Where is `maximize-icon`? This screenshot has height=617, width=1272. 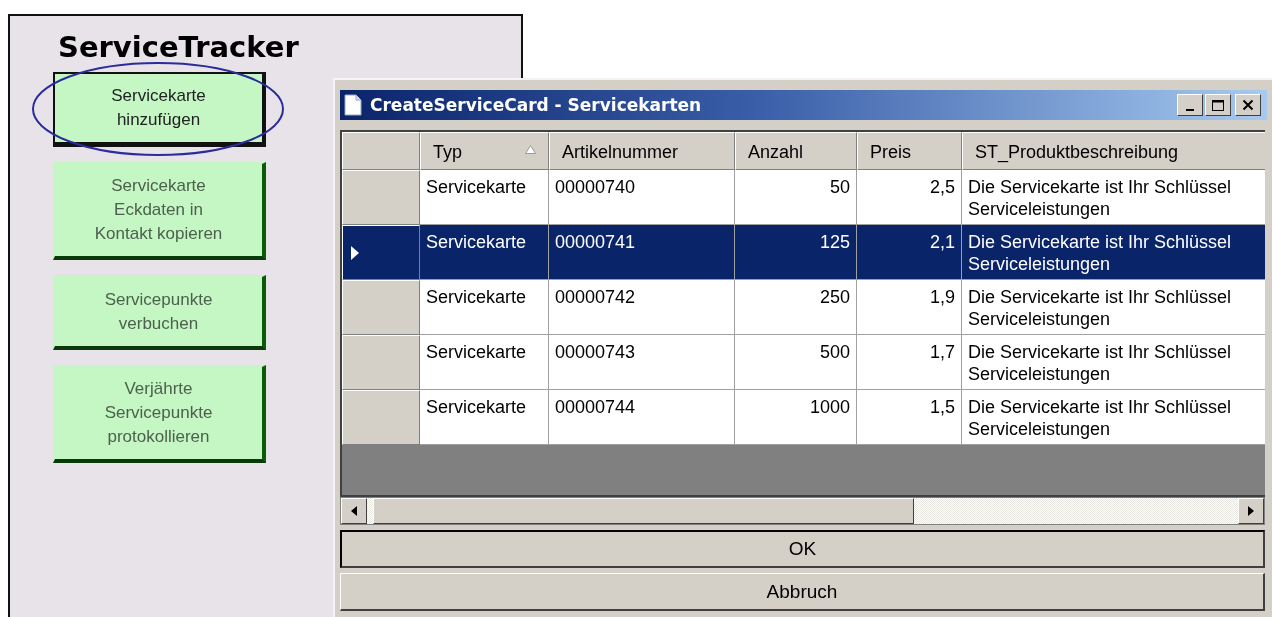
maximize-icon is located at coordinates (1218, 105).